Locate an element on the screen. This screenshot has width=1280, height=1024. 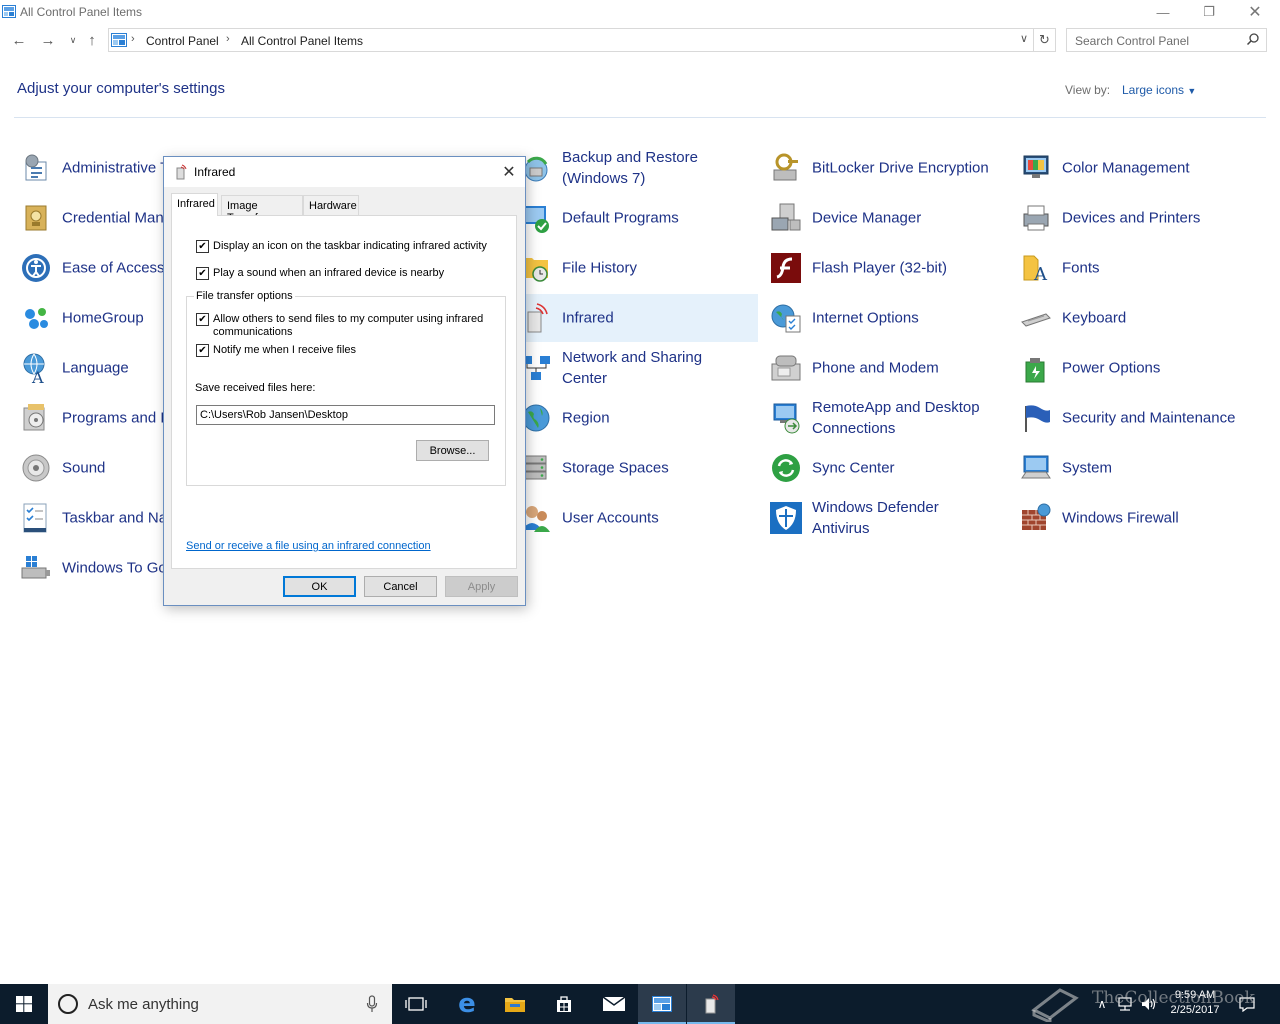
back-button: ← is located at coordinates (19, 40).